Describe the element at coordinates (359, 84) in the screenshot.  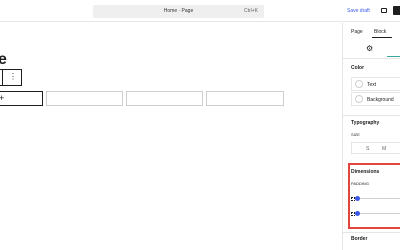
I see `text-swatch-icon` at that location.